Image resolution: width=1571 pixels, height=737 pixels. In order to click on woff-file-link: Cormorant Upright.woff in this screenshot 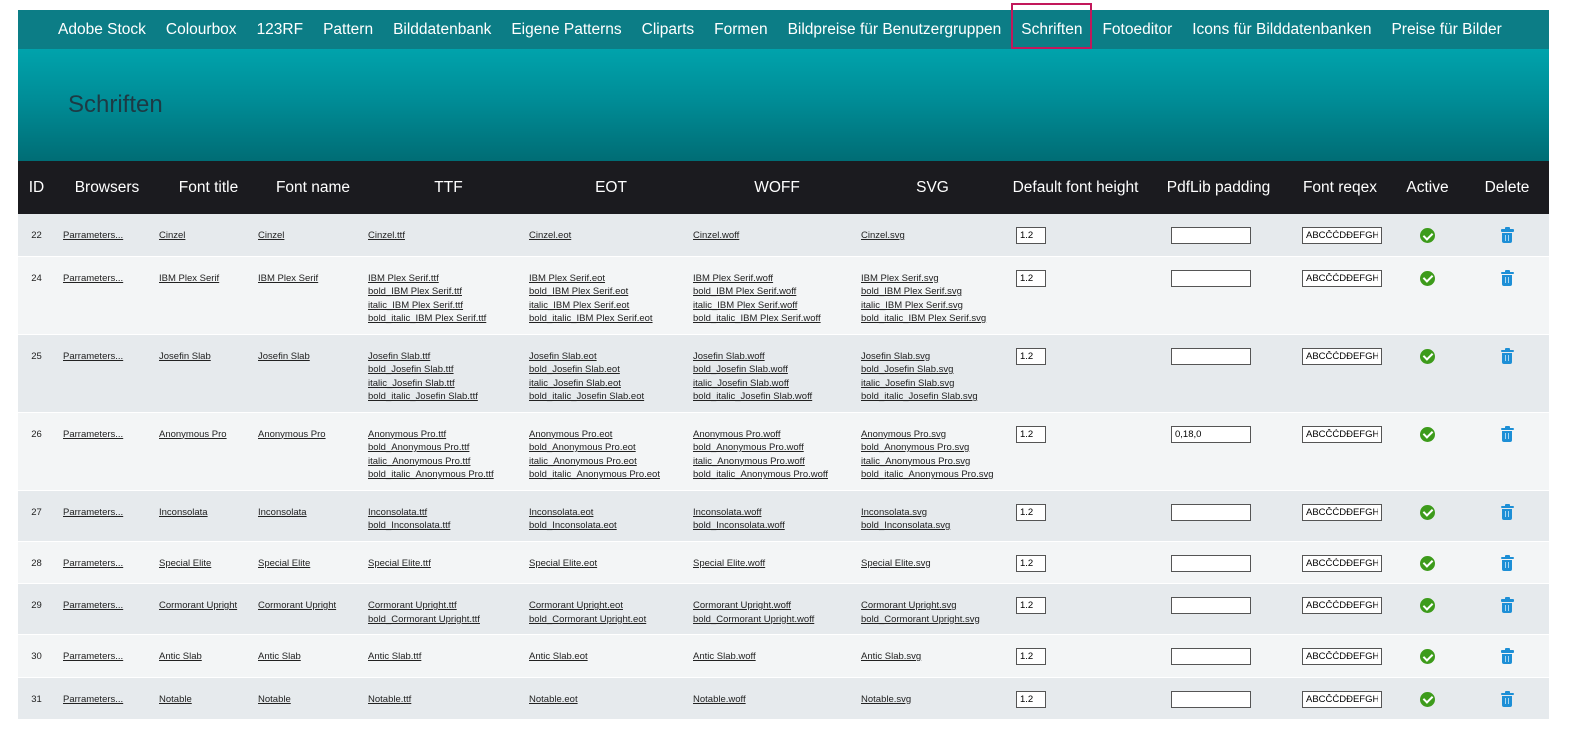, I will do `click(777, 606)`.